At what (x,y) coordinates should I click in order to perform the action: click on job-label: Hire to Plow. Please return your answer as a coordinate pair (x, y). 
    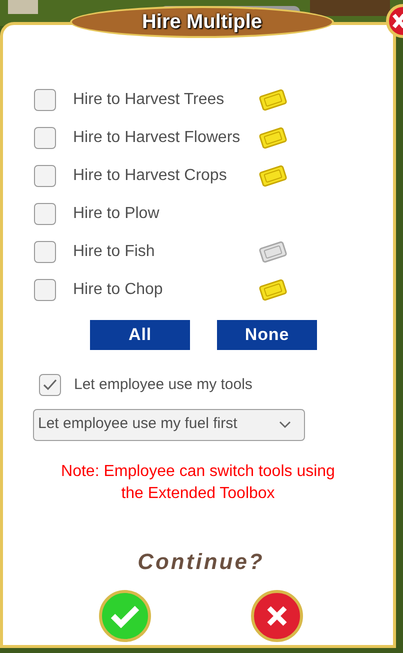
    Looking at the image, I should click on (116, 214).